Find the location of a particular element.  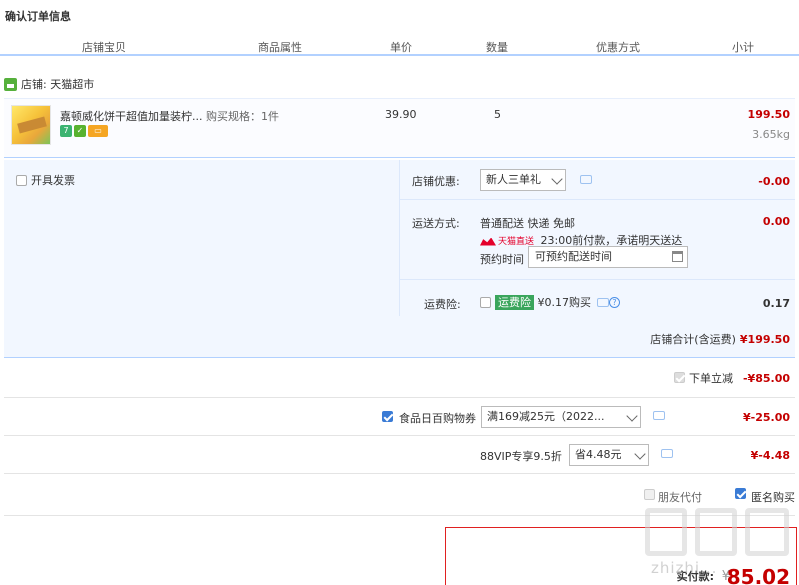

product-title-line: 嘉顿威化饼干超值加量装柠... 购买规格：1件 is located at coordinates (169, 116).